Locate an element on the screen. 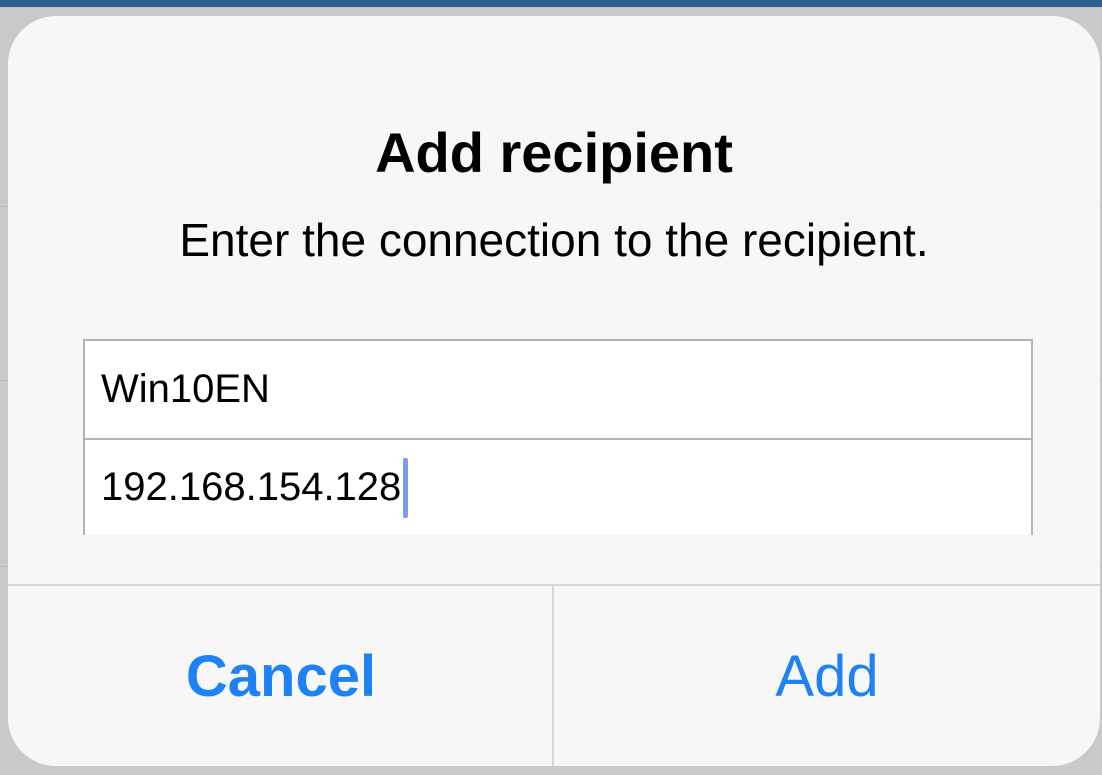  recipient-name-value: Win10EN is located at coordinates (185, 389).